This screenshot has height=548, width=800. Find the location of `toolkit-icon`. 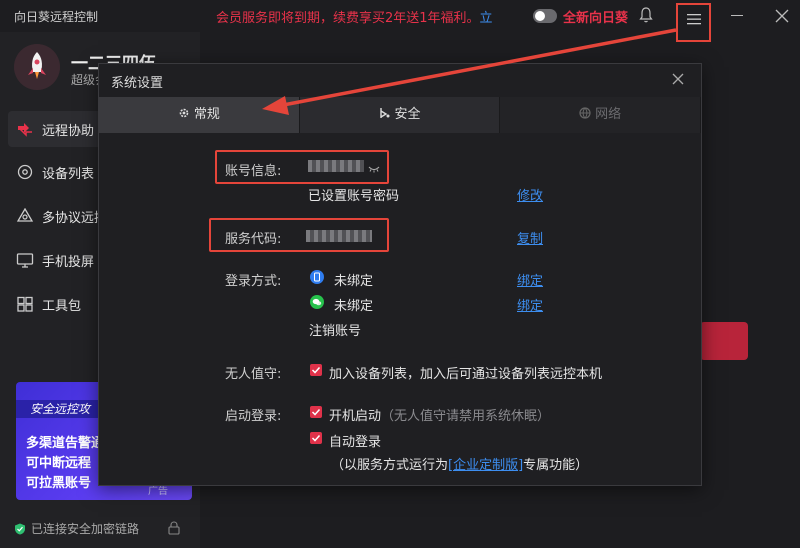

toolkit-icon is located at coordinates (25, 304).